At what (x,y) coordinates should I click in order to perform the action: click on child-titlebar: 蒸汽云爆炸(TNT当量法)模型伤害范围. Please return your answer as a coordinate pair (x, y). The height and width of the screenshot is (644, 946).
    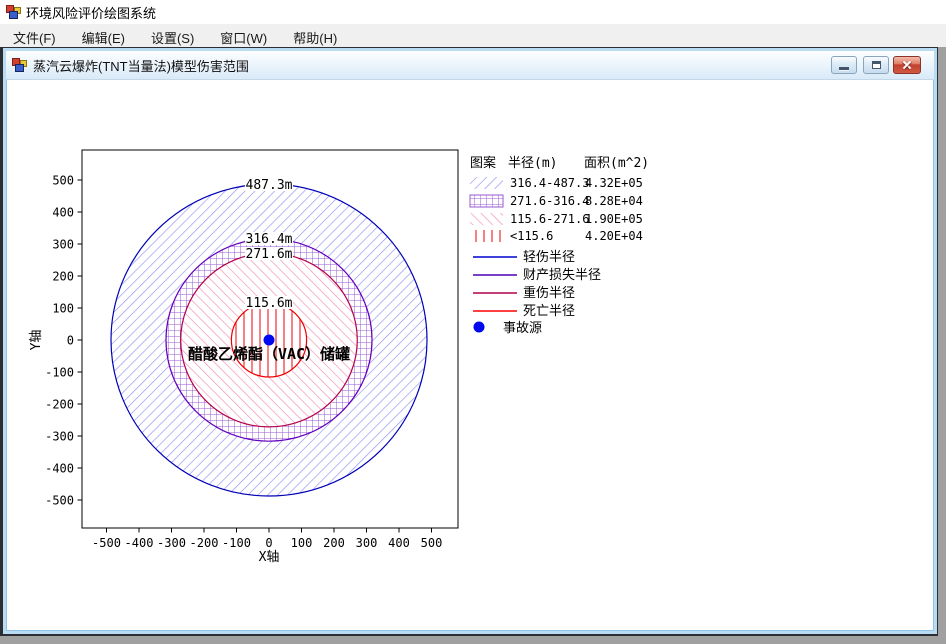
    Looking at the image, I should click on (470, 65).